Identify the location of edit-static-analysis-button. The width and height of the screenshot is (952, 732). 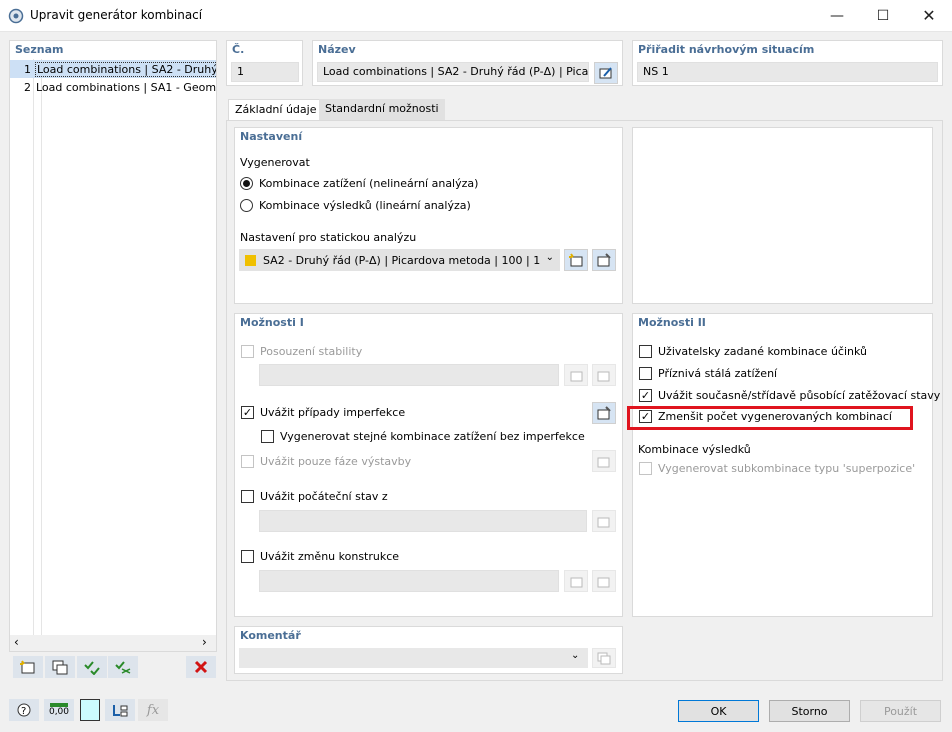
(604, 260).